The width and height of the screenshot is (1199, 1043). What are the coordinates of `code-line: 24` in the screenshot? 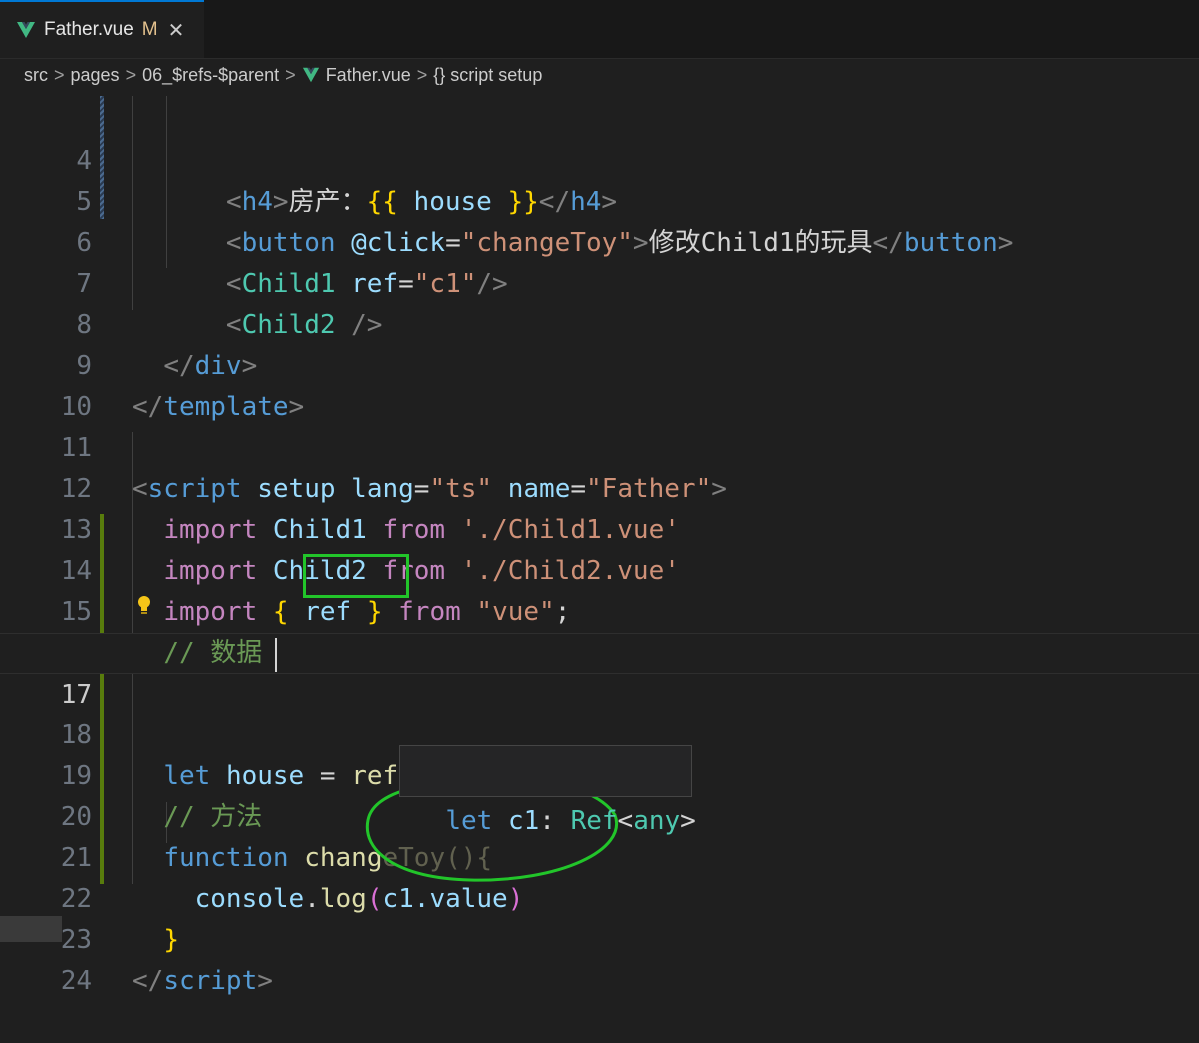 It's located at (599, 958).